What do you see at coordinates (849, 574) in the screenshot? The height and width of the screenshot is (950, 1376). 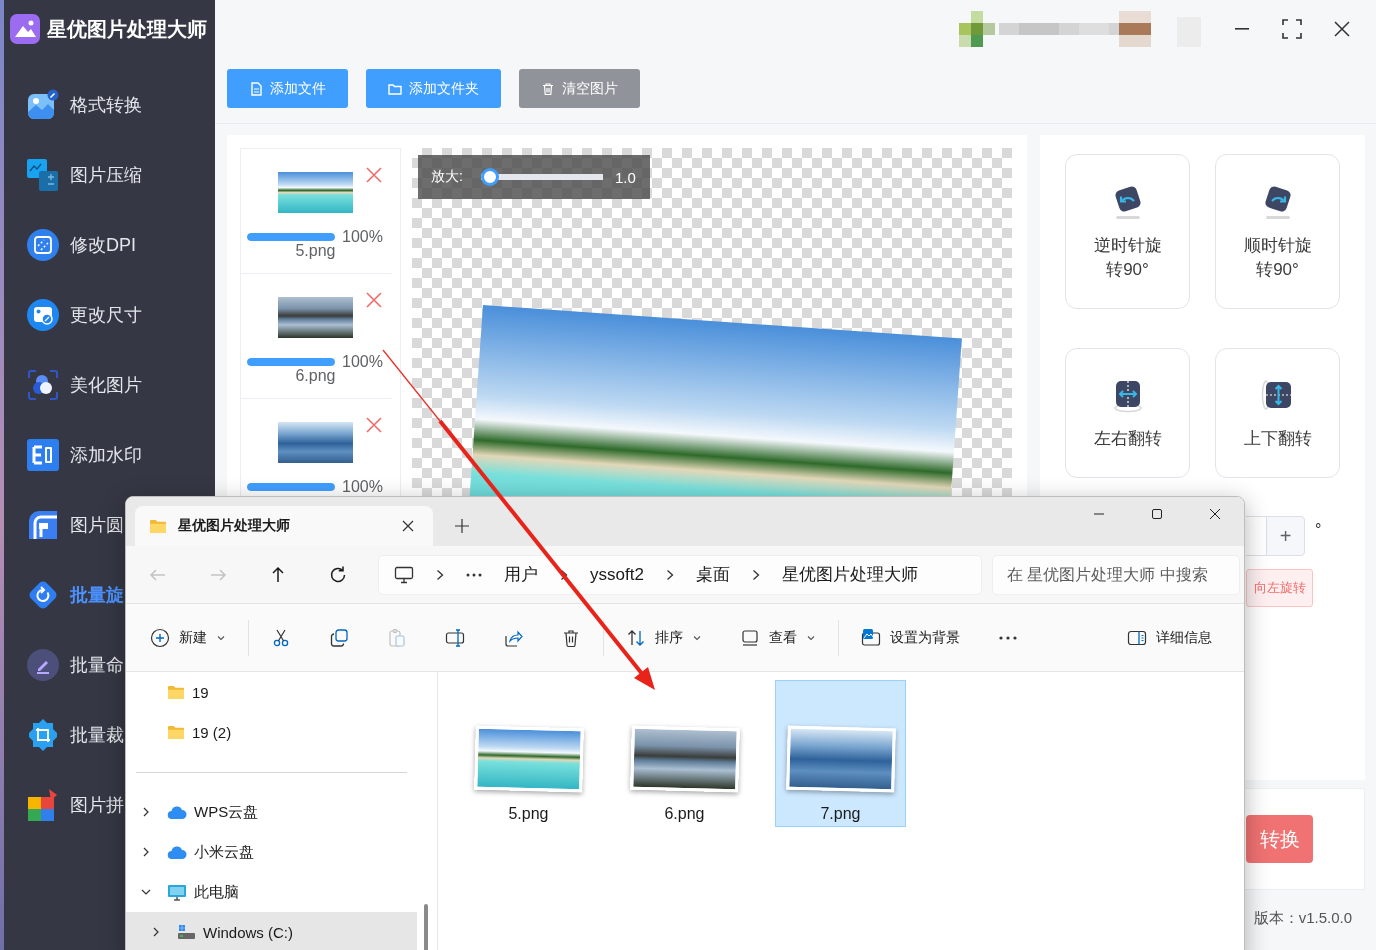 I see `breadcrumb-link: 星优图片处理大师` at bounding box center [849, 574].